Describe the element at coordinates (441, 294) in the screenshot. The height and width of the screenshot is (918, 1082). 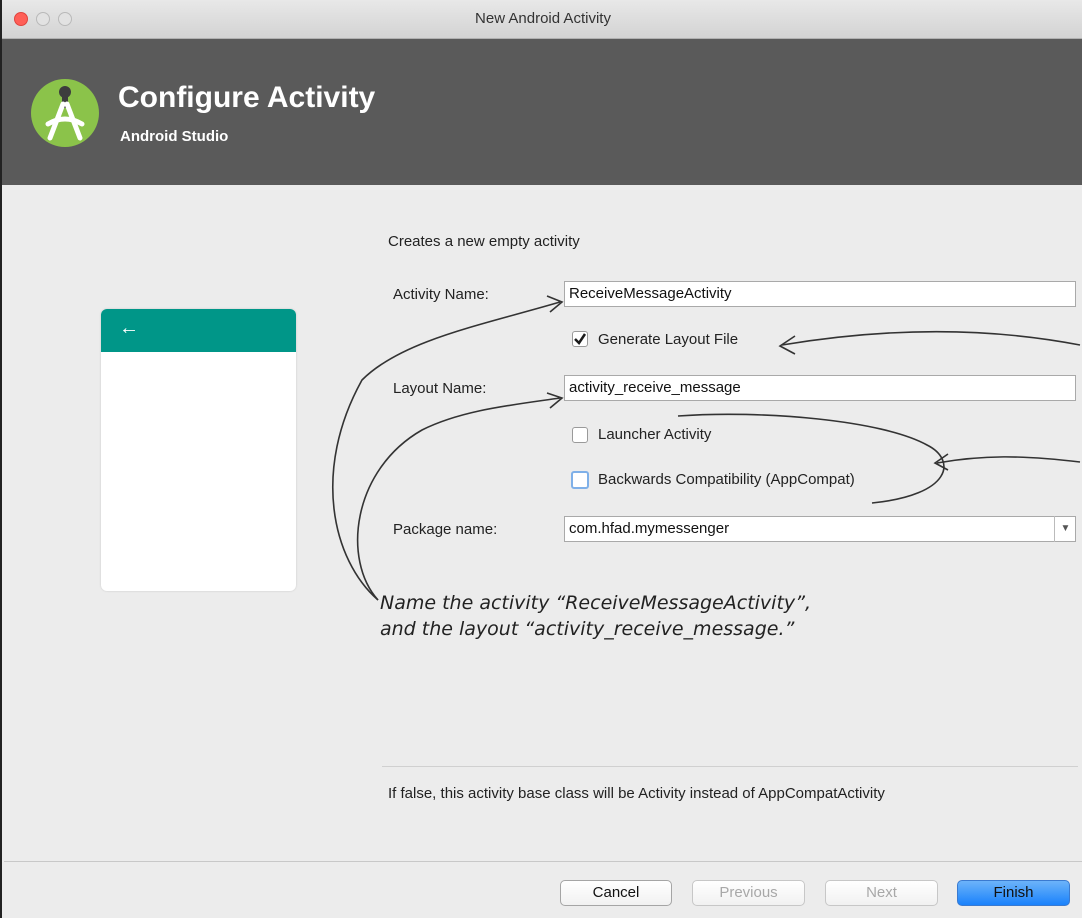
I see `activity-name-label: Activity Name:` at that location.